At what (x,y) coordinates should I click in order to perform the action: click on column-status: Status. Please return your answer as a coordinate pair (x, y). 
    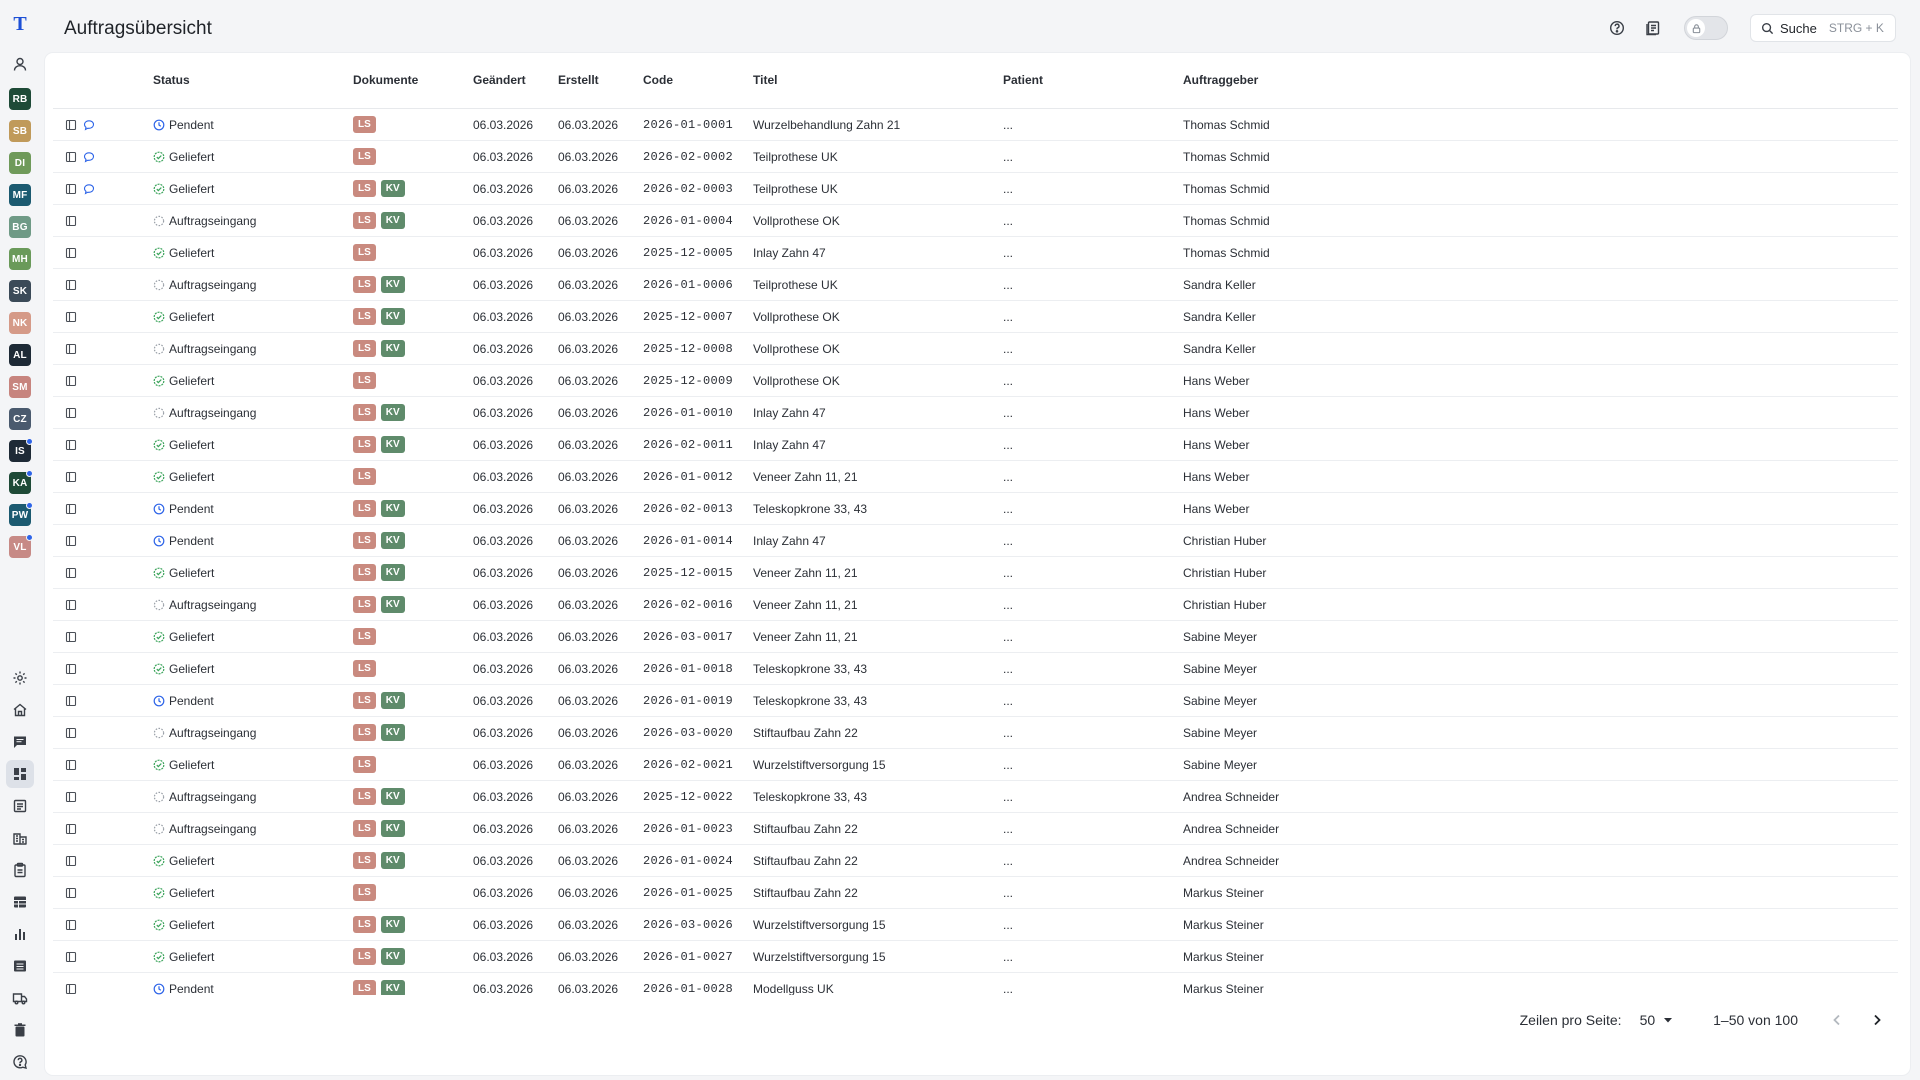
    Looking at the image, I should click on (171, 80).